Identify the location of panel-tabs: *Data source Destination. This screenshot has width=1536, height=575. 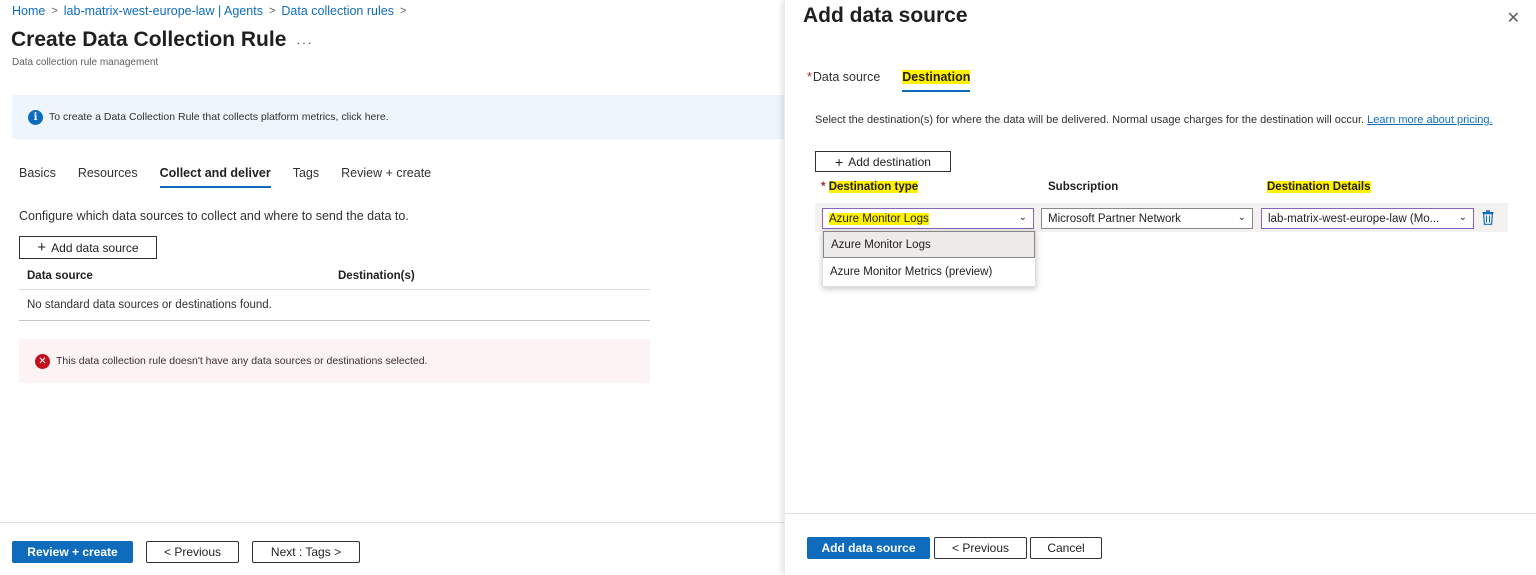
(899, 81).